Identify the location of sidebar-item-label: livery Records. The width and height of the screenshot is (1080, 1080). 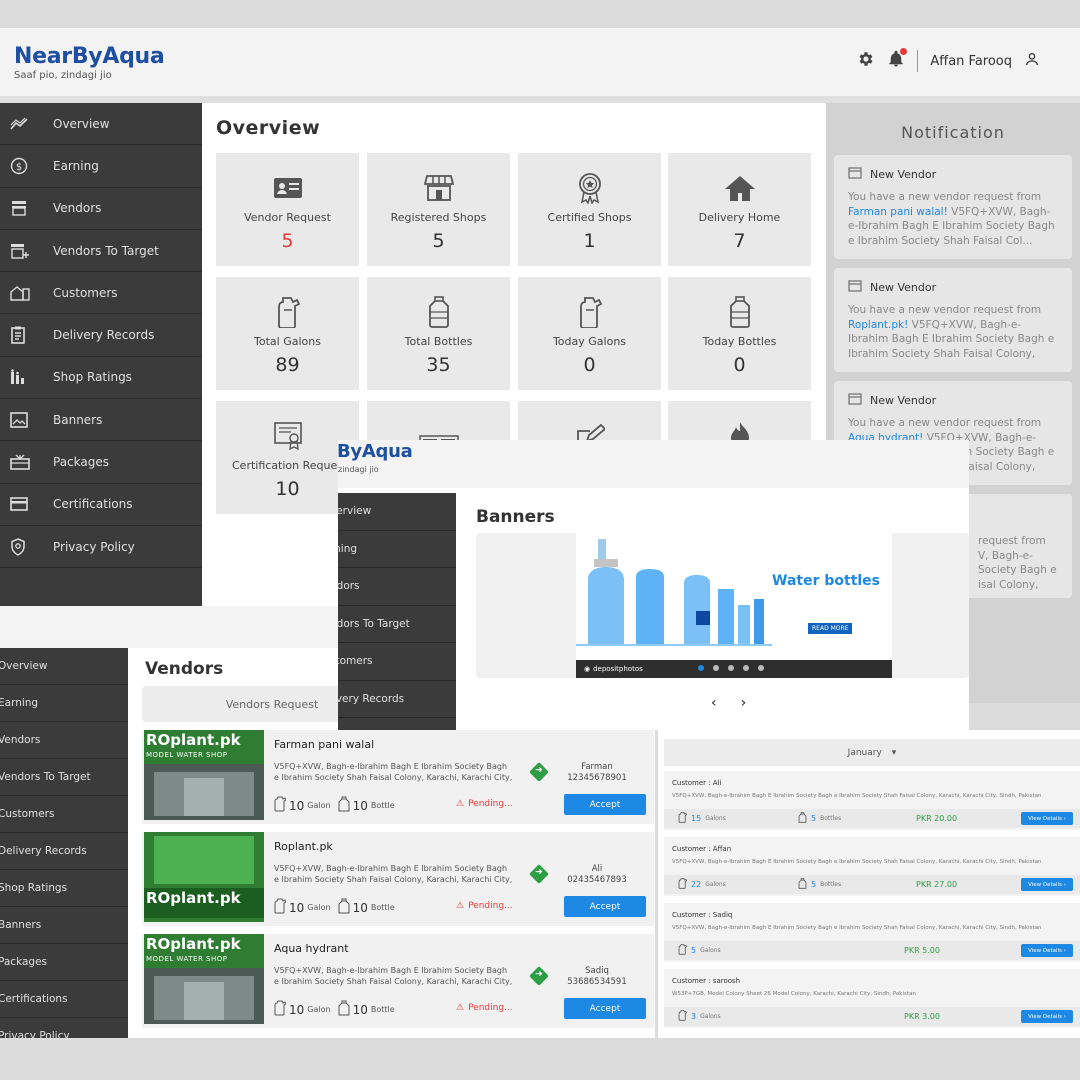
(371, 698).